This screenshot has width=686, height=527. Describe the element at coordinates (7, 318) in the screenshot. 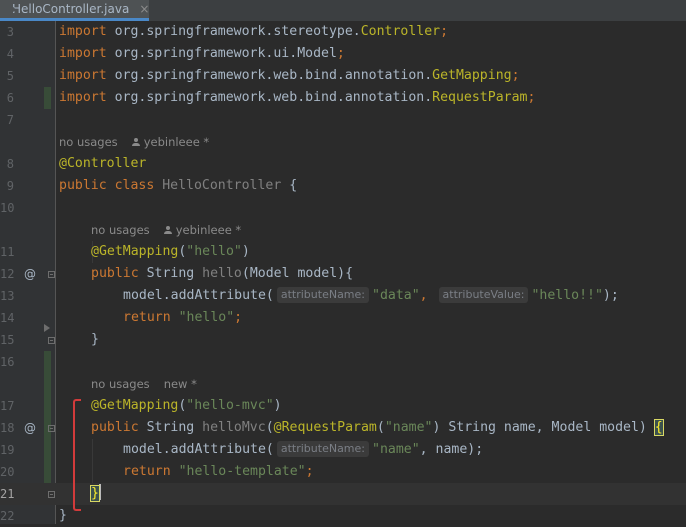

I see `line-number: 14` at that location.